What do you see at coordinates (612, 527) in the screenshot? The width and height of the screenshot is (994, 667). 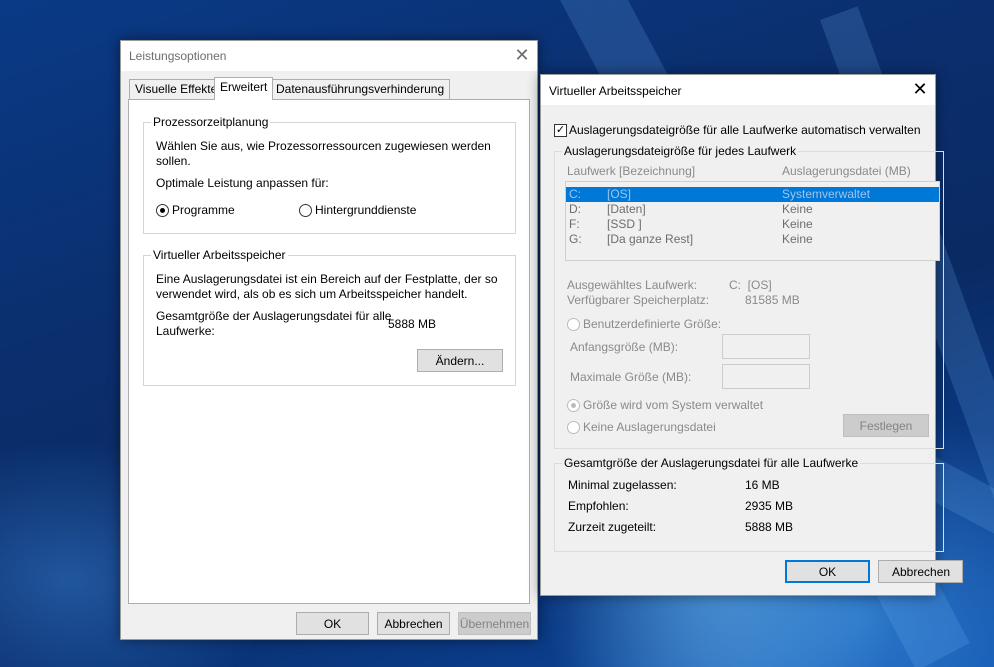 I see `allocated-label: Zurzeit zugeteilt:` at bounding box center [612, 527].